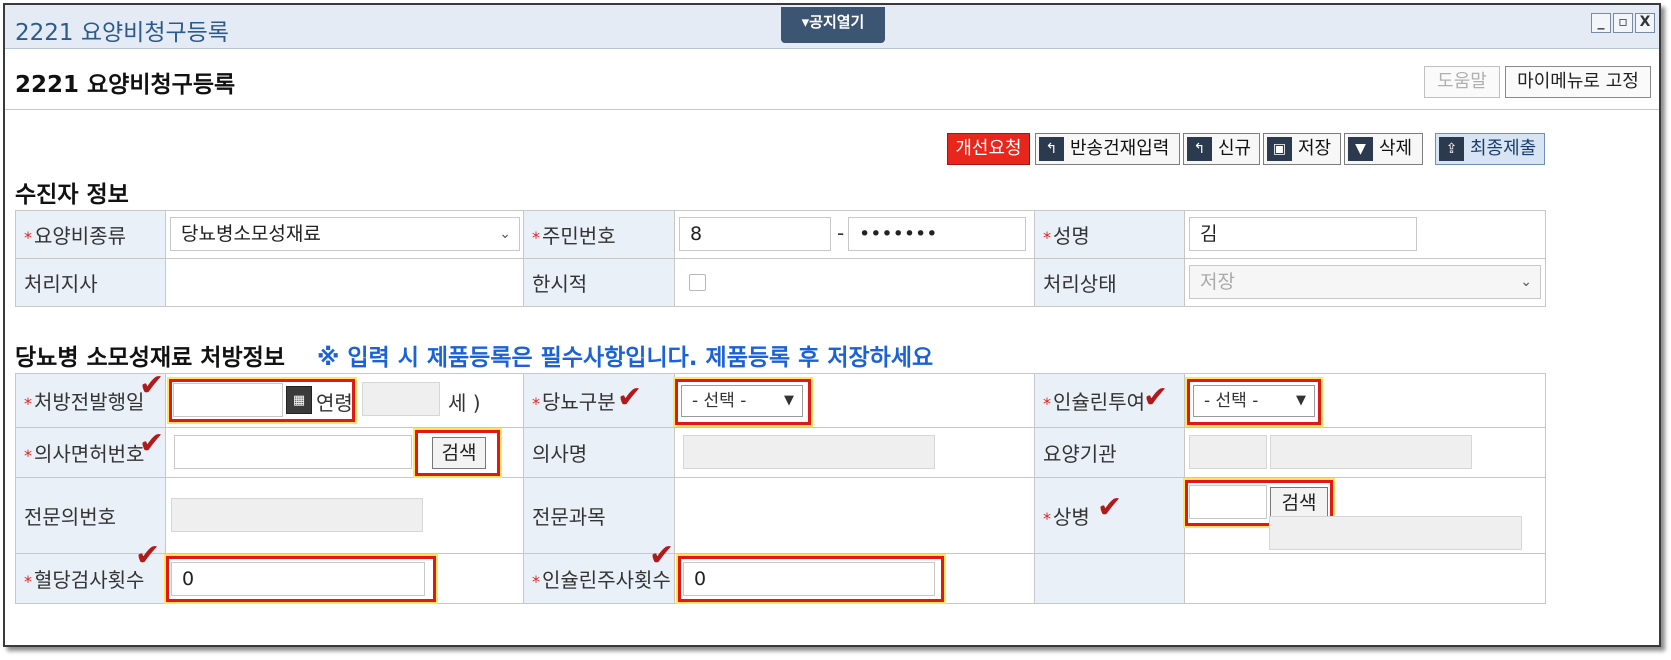 This screenshot has height=660, width=1671. Describe the element at coordinates (1601, 23) in the screenshot. I see `minimize-icon: _` at that location.